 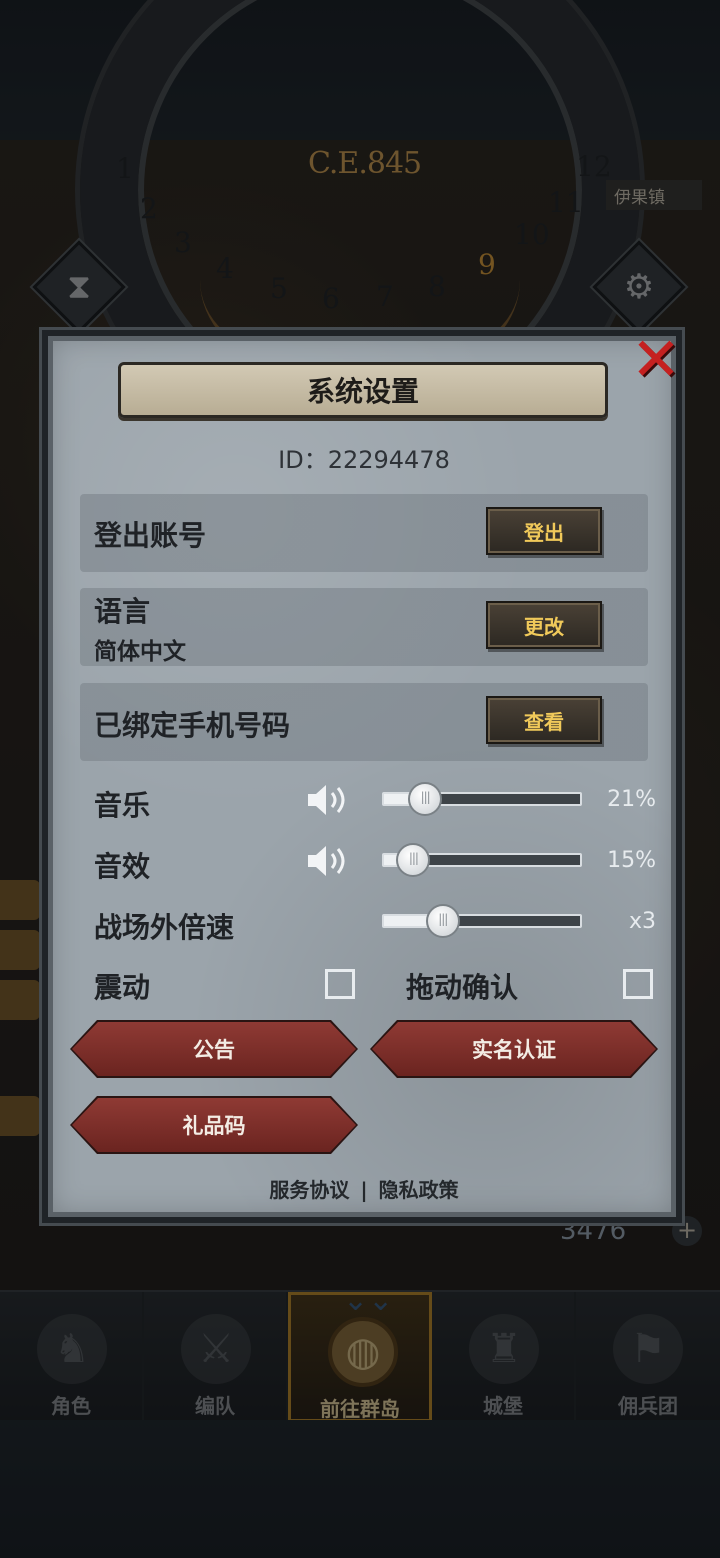 What do you see at coordinates (631, 799) in the screenshot?
I see `music-value: 21%` at bounding box center [631, 799].